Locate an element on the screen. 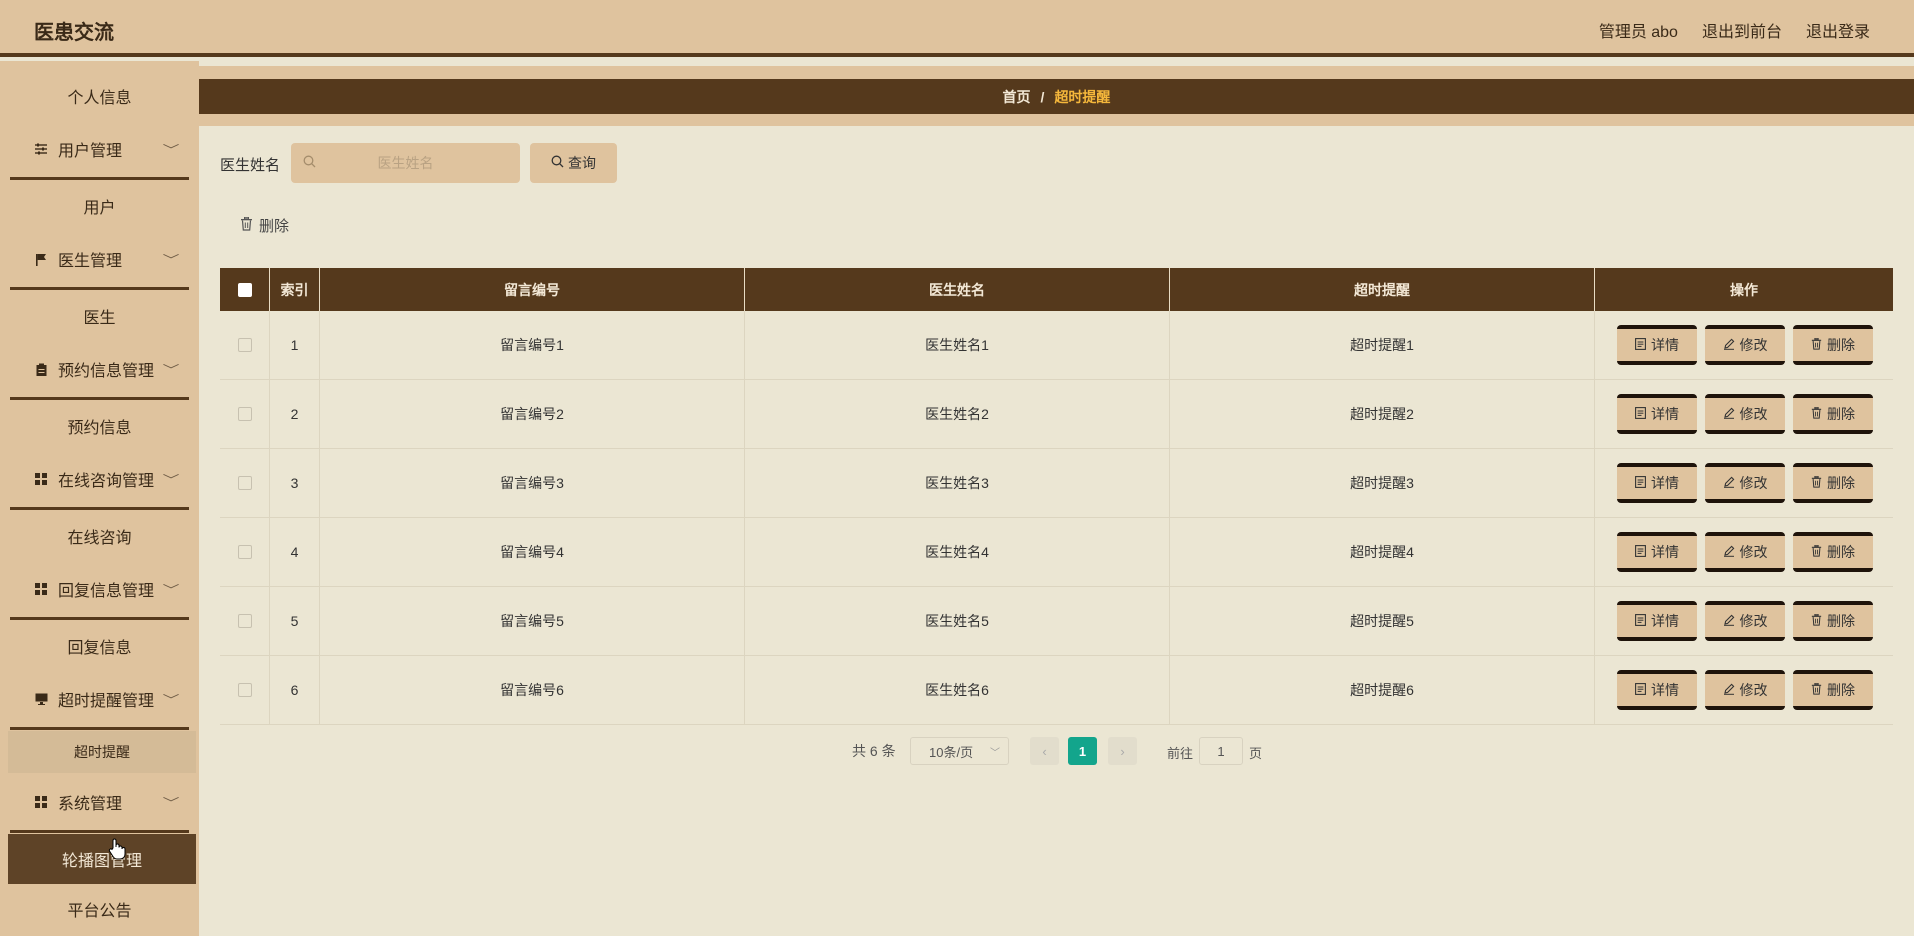 The width and height of the screenshot is (1914, 936). doctor-name-search-input is located at coordinates (405, 163).